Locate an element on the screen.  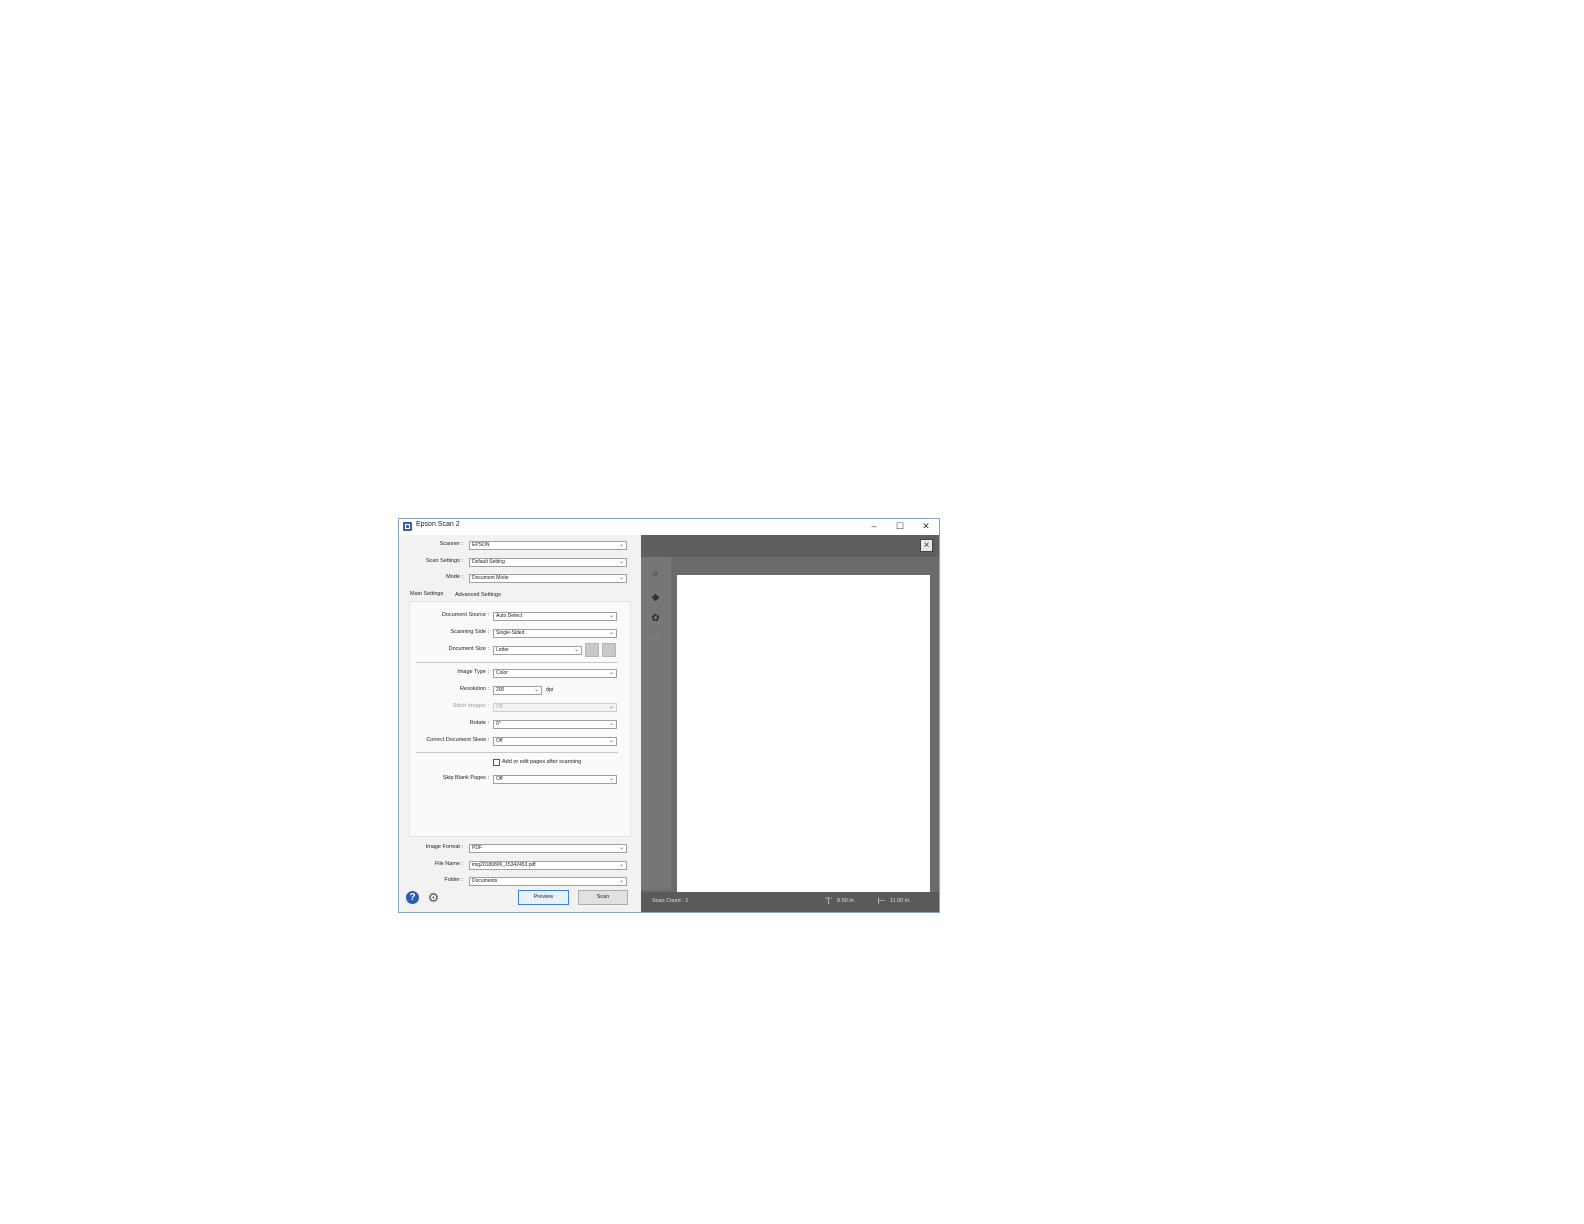
document-source-value: Auto Detect is located at coordinates (509, 616).